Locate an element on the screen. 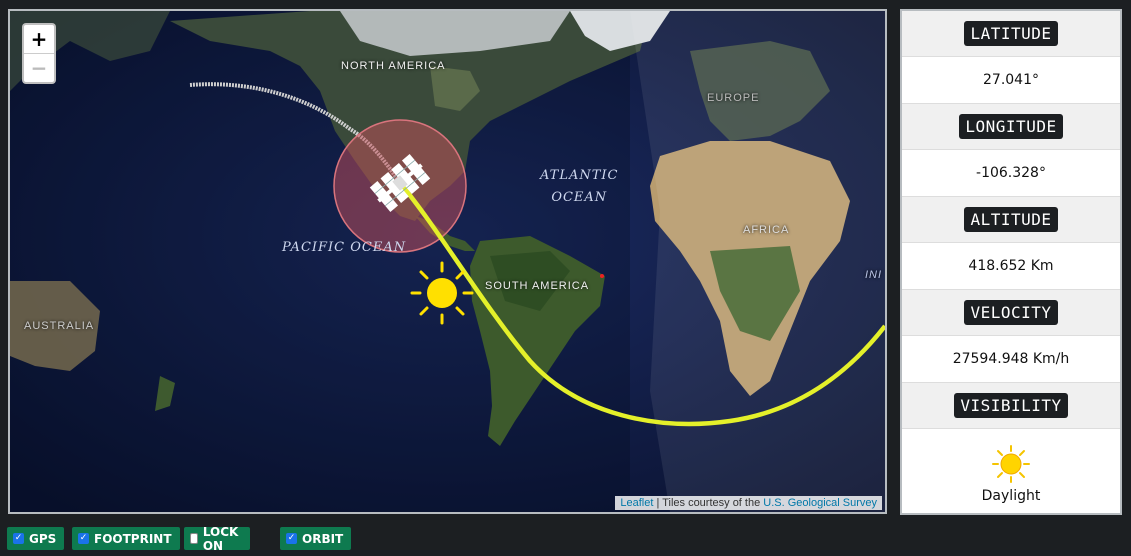 The height and width of the screenshot is (556, 1131). longitude-label: LONGITUDE is located at coordinates (1011, 126).